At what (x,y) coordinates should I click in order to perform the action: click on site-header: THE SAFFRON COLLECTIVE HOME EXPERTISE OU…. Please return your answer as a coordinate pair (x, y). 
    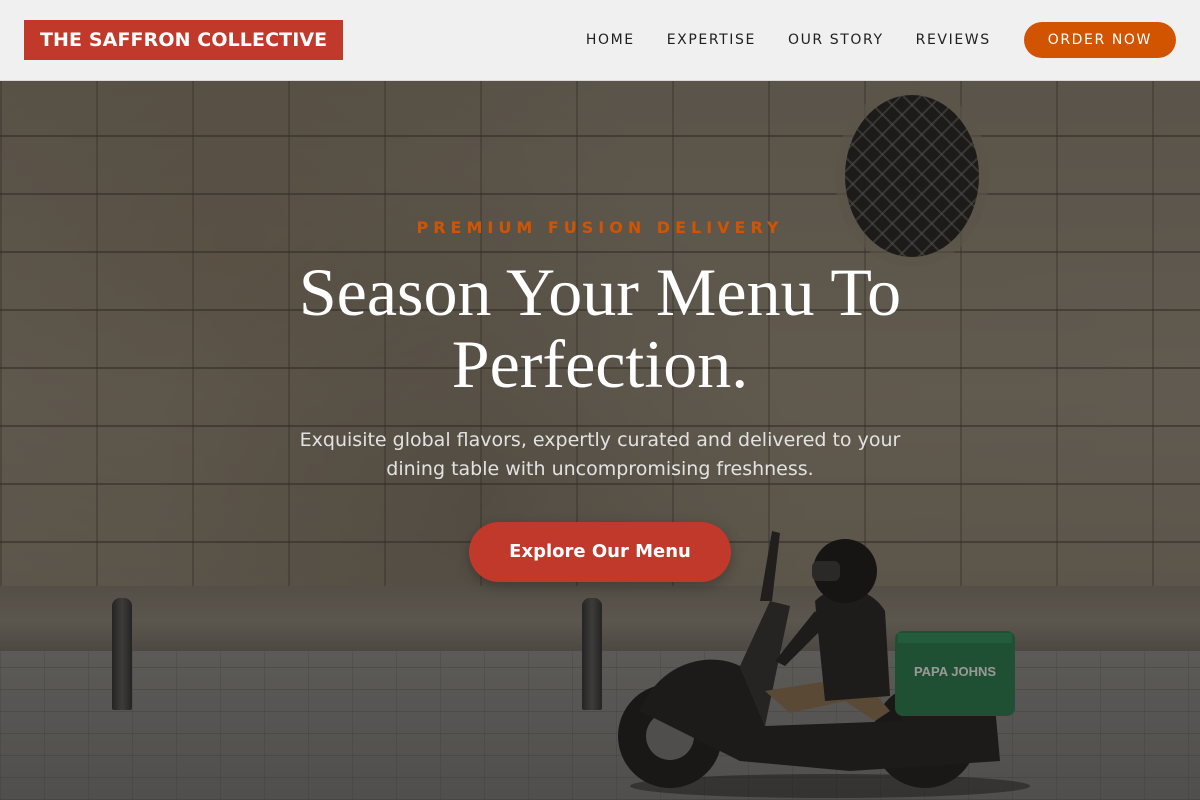
    Looking at the image, I should click on (600, 40).